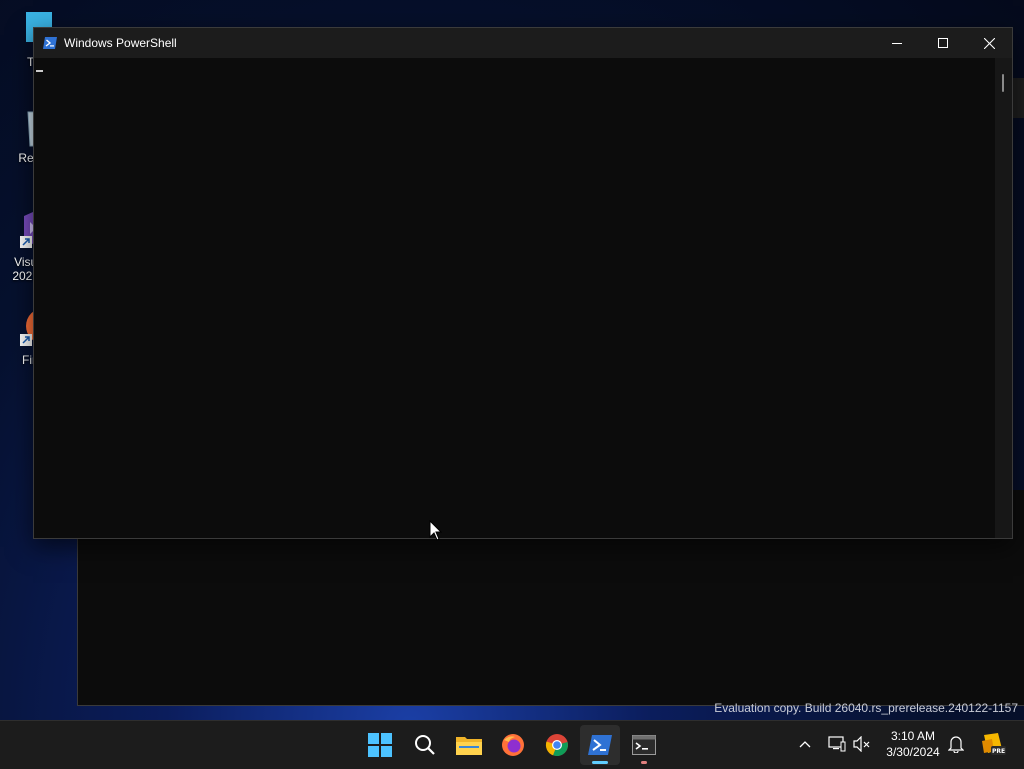 Image resolution: width=1024 pixels, height=769 pixels. I want to click on title-bar: Windows PowerShell, so click(523, 43).